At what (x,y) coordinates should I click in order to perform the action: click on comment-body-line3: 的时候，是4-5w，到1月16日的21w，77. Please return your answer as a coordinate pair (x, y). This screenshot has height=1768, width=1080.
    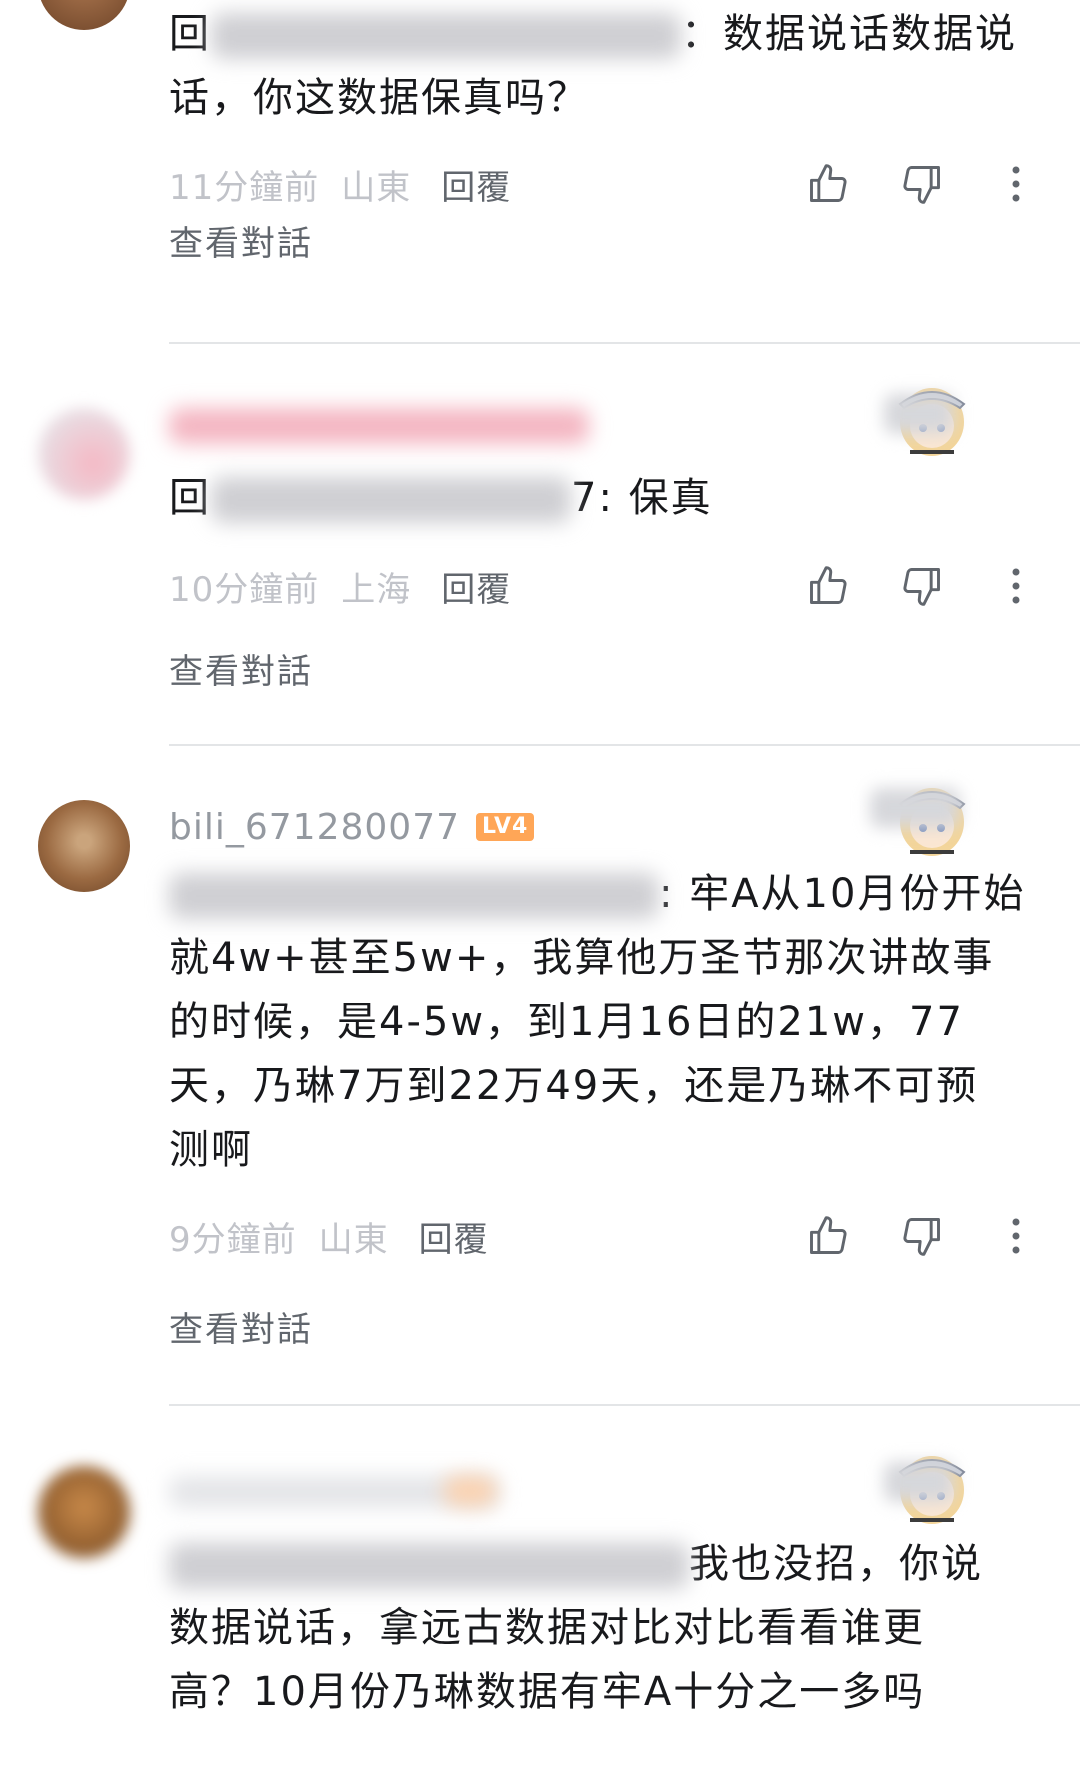
    Looking at the image, I should click on (566, 1022).